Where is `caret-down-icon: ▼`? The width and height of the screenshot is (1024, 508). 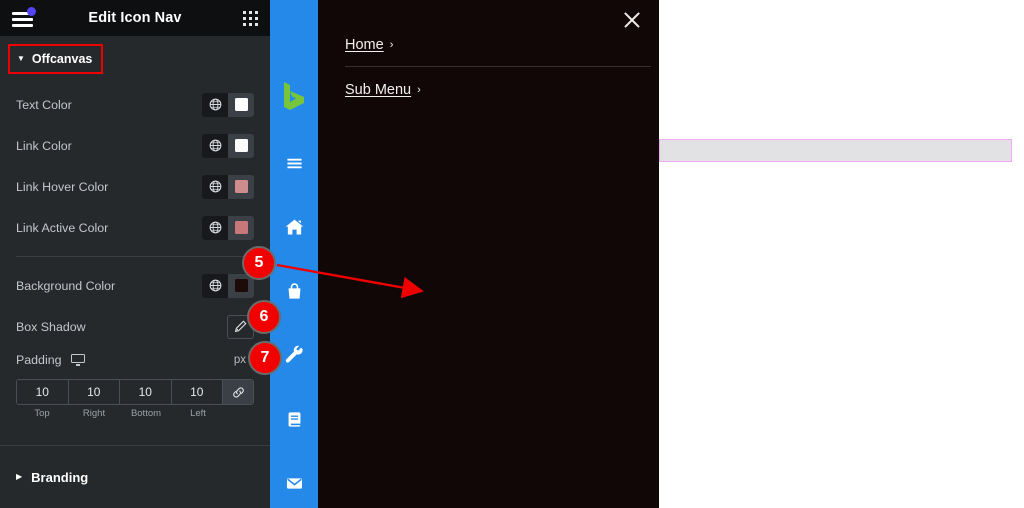
caret-down-icon: ▼ is located at coordinates (21, 58).